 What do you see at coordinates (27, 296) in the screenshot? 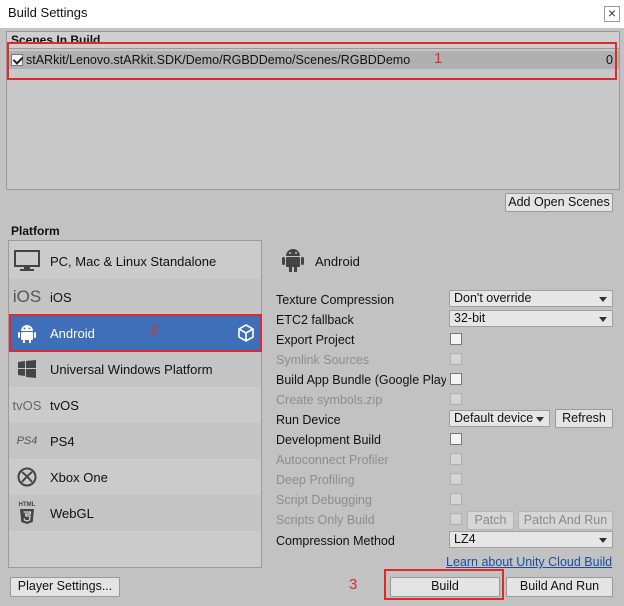
I see `ios-icon: iOS` at bounding box center [27, 296].